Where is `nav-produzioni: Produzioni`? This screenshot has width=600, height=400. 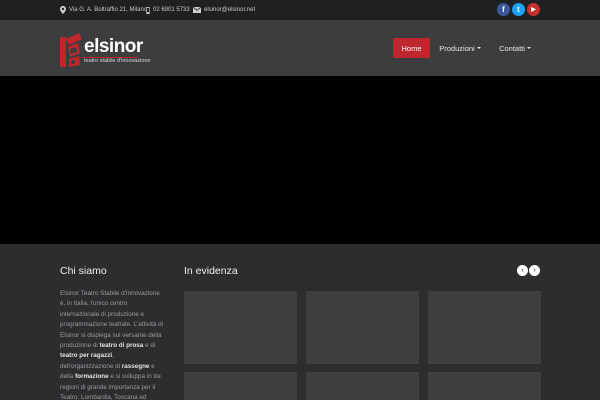 nav-produzioni: Produzioni is located at coordinates (460, 48).